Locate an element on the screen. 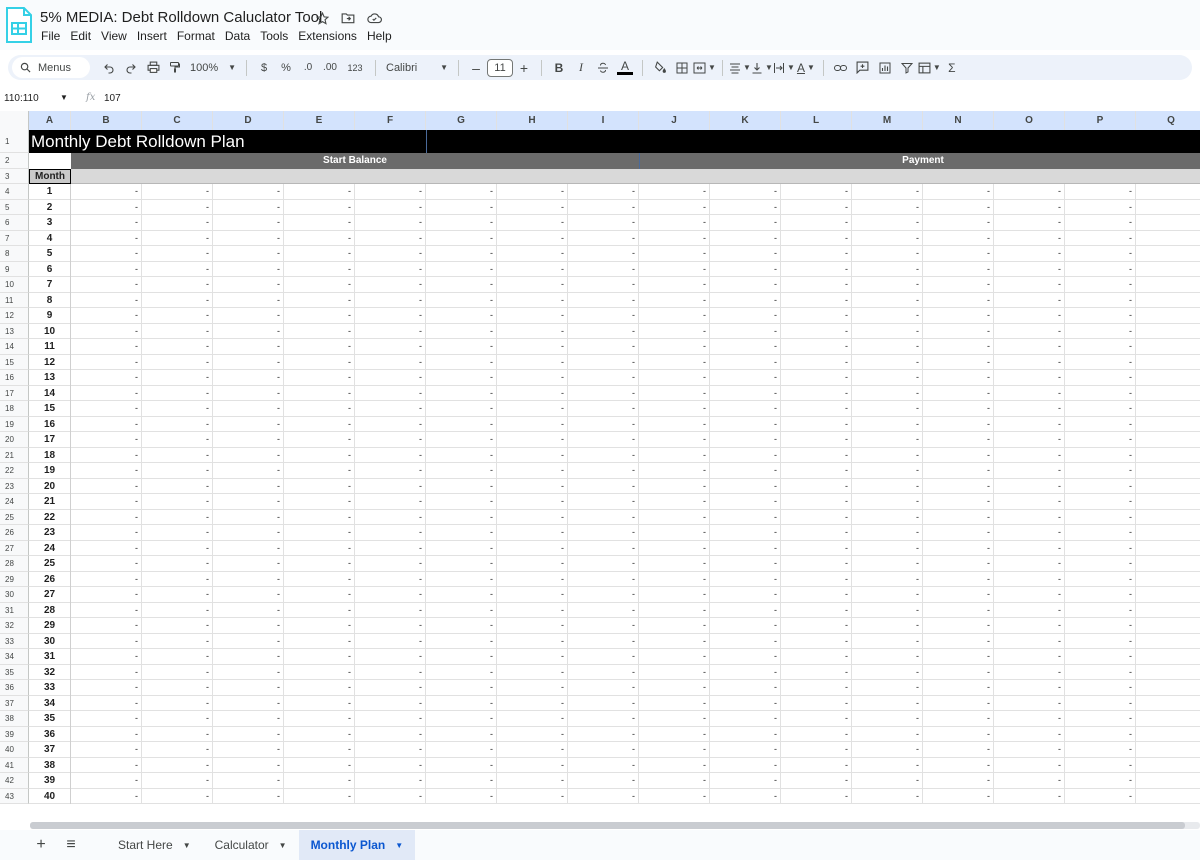 The height and width of the screenshot is (860, 1200). month-cell: 19 is located at coordinates (50, 471).